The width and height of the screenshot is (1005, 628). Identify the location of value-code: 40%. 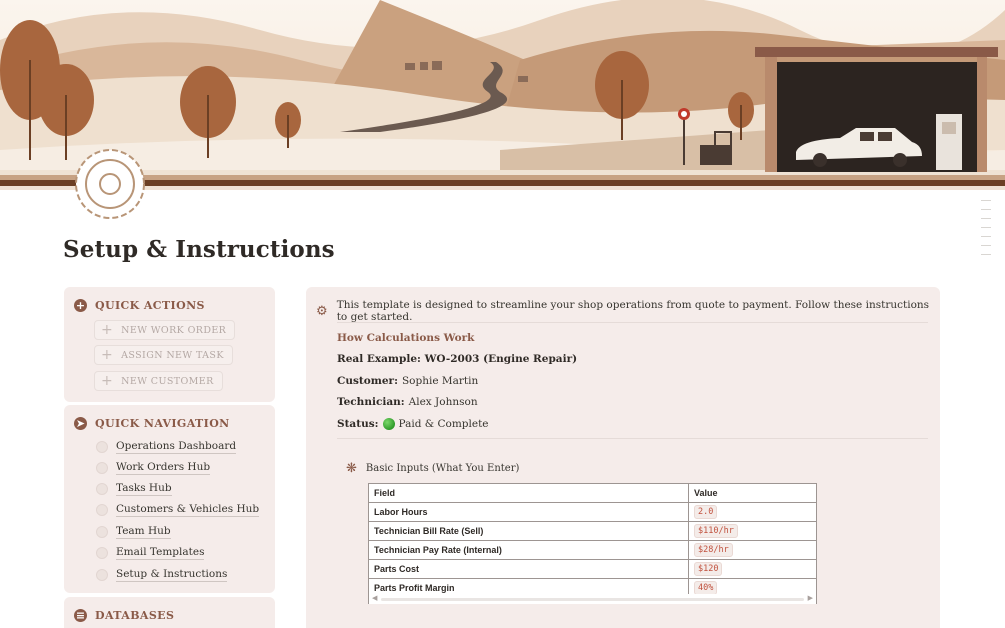
(706, 588).